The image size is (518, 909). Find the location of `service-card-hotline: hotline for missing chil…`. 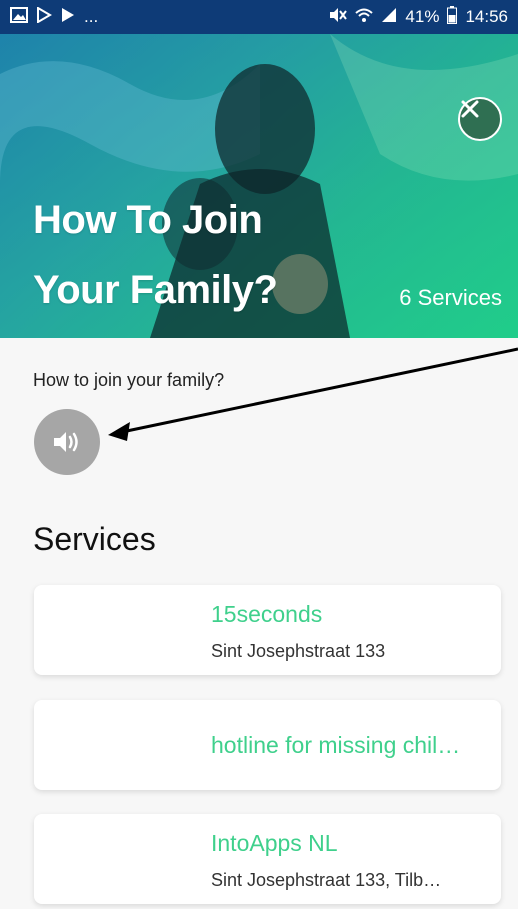

service-card-hotline: hotline for missing chil… is located at coordinates (267, 745).